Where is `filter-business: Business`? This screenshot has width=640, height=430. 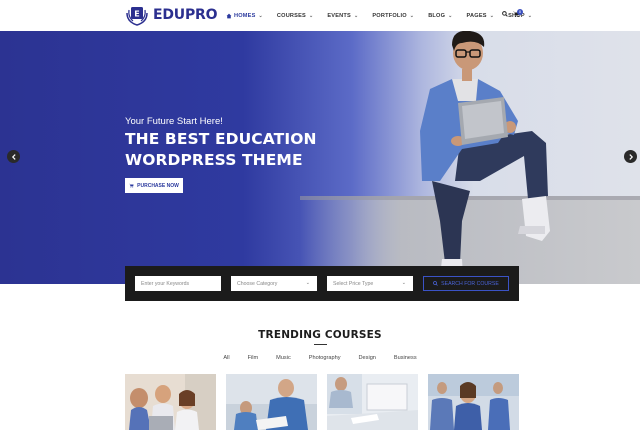 filter-business: Business is located at coordinates (405, 358).